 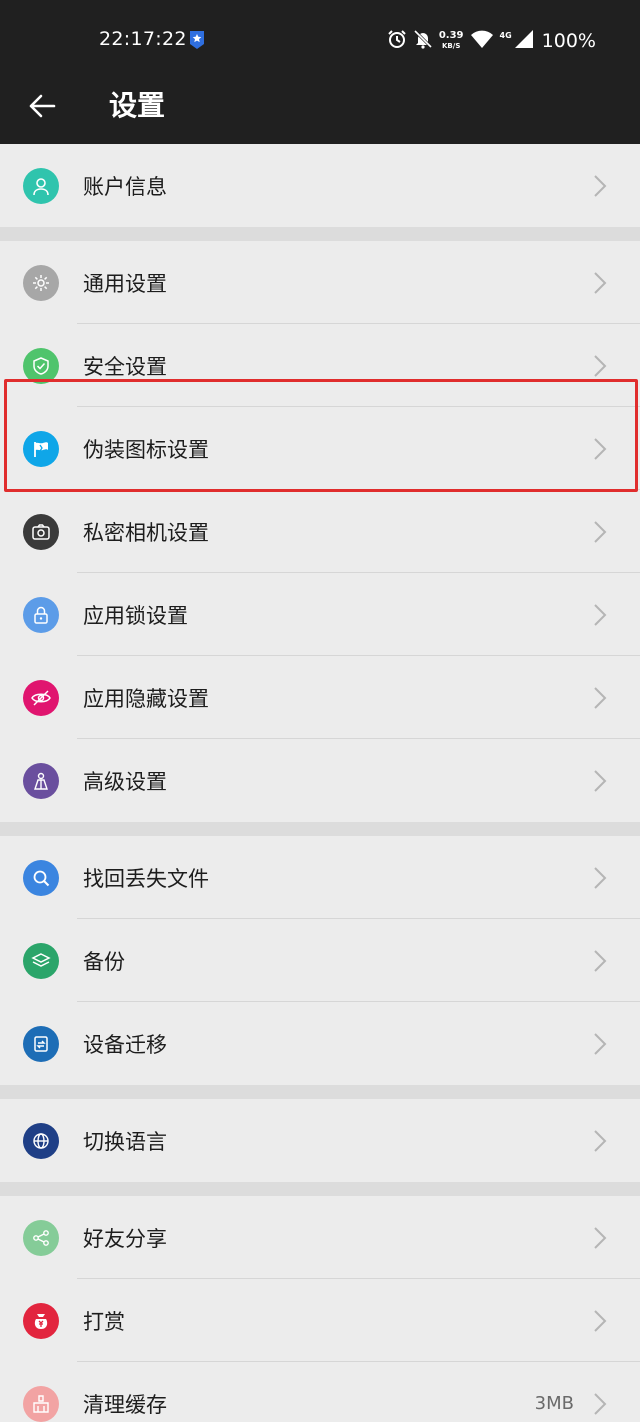 What do you see at coordinates (135, 615) in the screenshot?
I see `settings-item-label: 应用锁设置` at bounding box center [135, 615].